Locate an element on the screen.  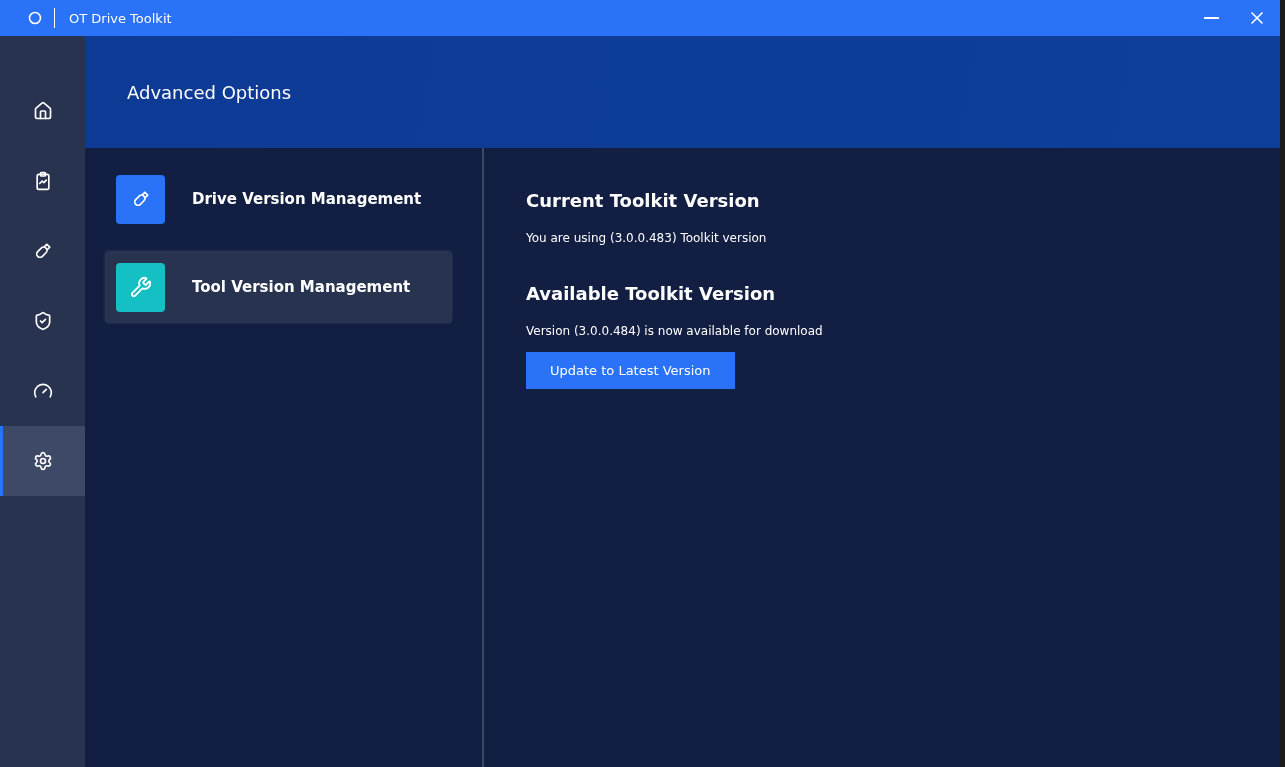
window-title: OT Drive Toolkit is located at coordinates (121, 18).